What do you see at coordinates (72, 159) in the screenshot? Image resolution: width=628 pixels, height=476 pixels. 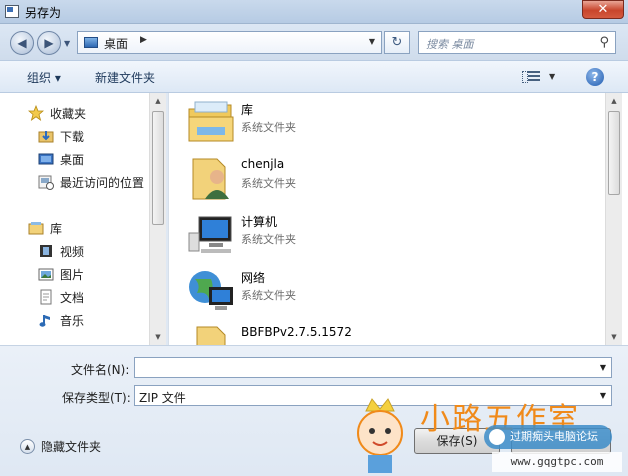 I see `sidebar-item-label: 桌面` at bounding box center [72, 159].